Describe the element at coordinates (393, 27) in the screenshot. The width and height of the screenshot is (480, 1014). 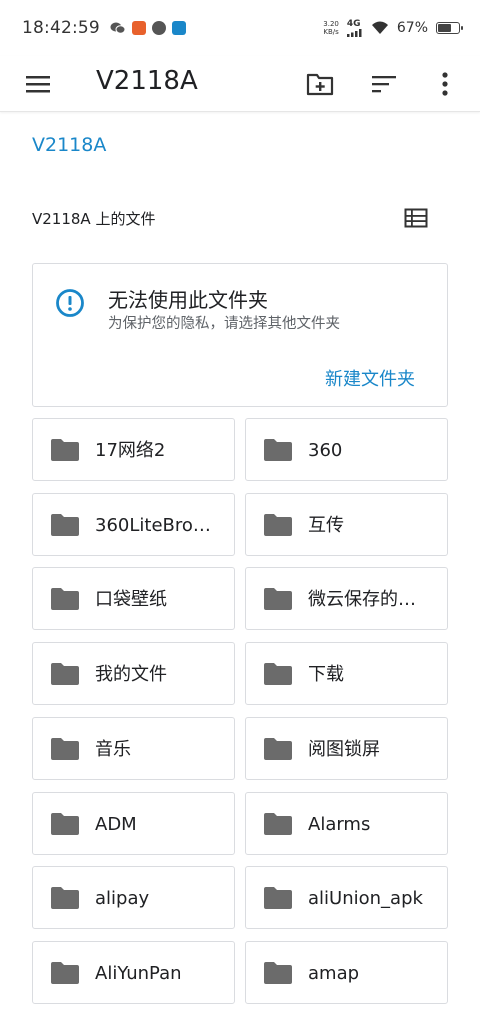
I see `status-indicators: 3.20 KB/s 4G 67%` at that location.